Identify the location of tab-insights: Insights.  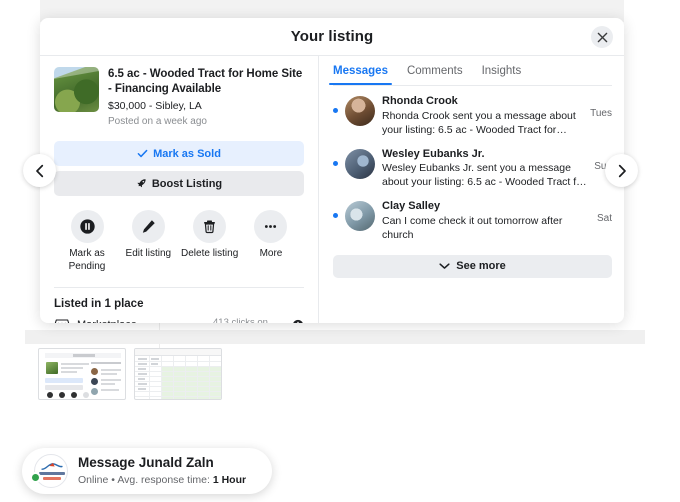
(502, 75).